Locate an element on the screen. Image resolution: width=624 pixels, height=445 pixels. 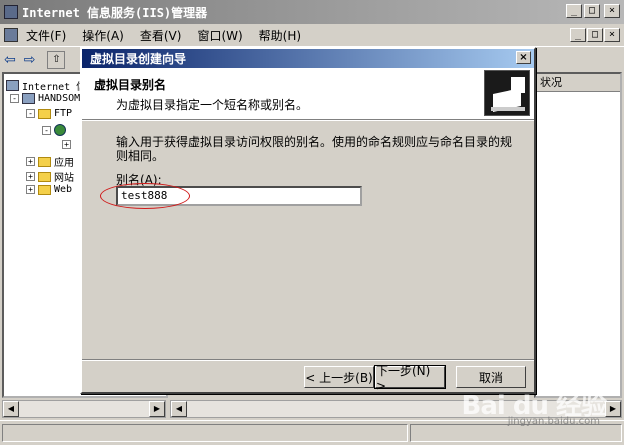
next-button: 下一步(N) > is located at coordinates (410, 378).